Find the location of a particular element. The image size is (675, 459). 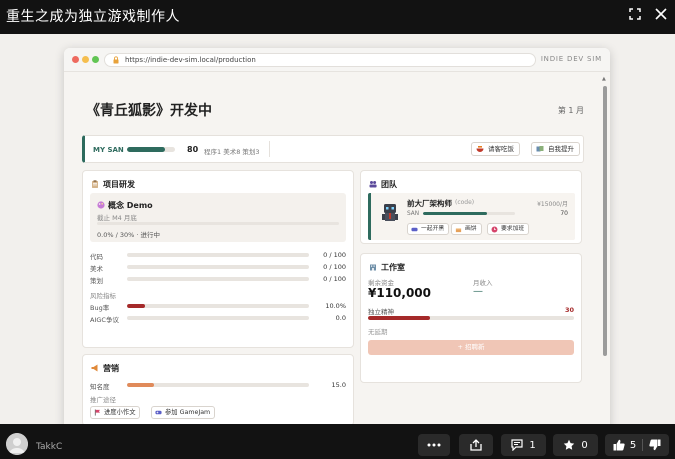

indie-bar is located at coordinates (471, 318).